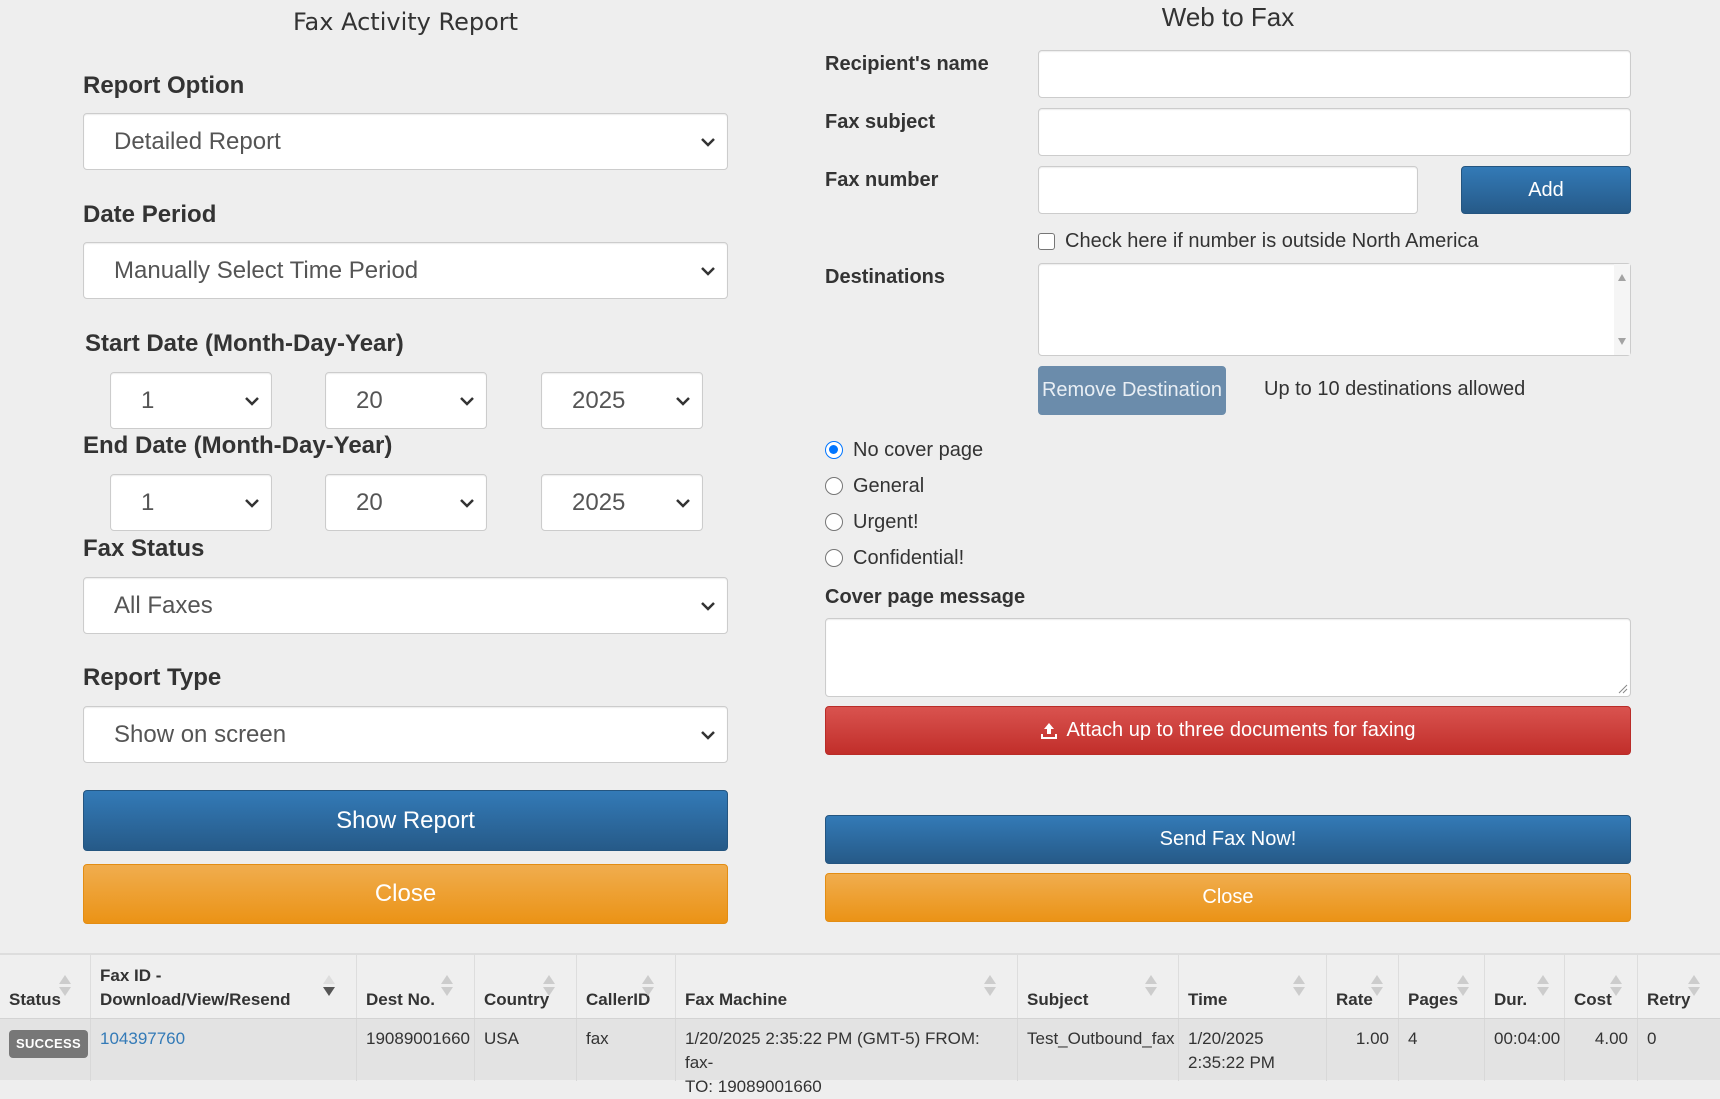 The width and height of the screenshot is (1720, 1099). I want to click on column-header-fax-id: Fax ID - Download/View/Resend, so click(224, 987).